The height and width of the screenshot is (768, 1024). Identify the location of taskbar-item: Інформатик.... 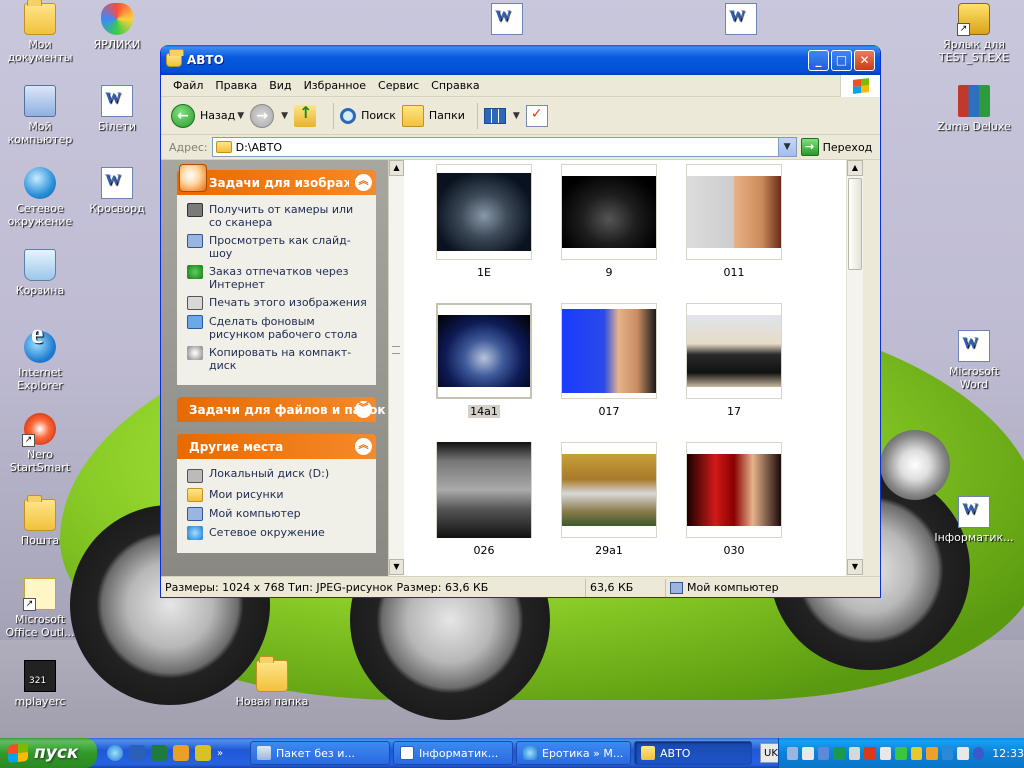
(453, 753).